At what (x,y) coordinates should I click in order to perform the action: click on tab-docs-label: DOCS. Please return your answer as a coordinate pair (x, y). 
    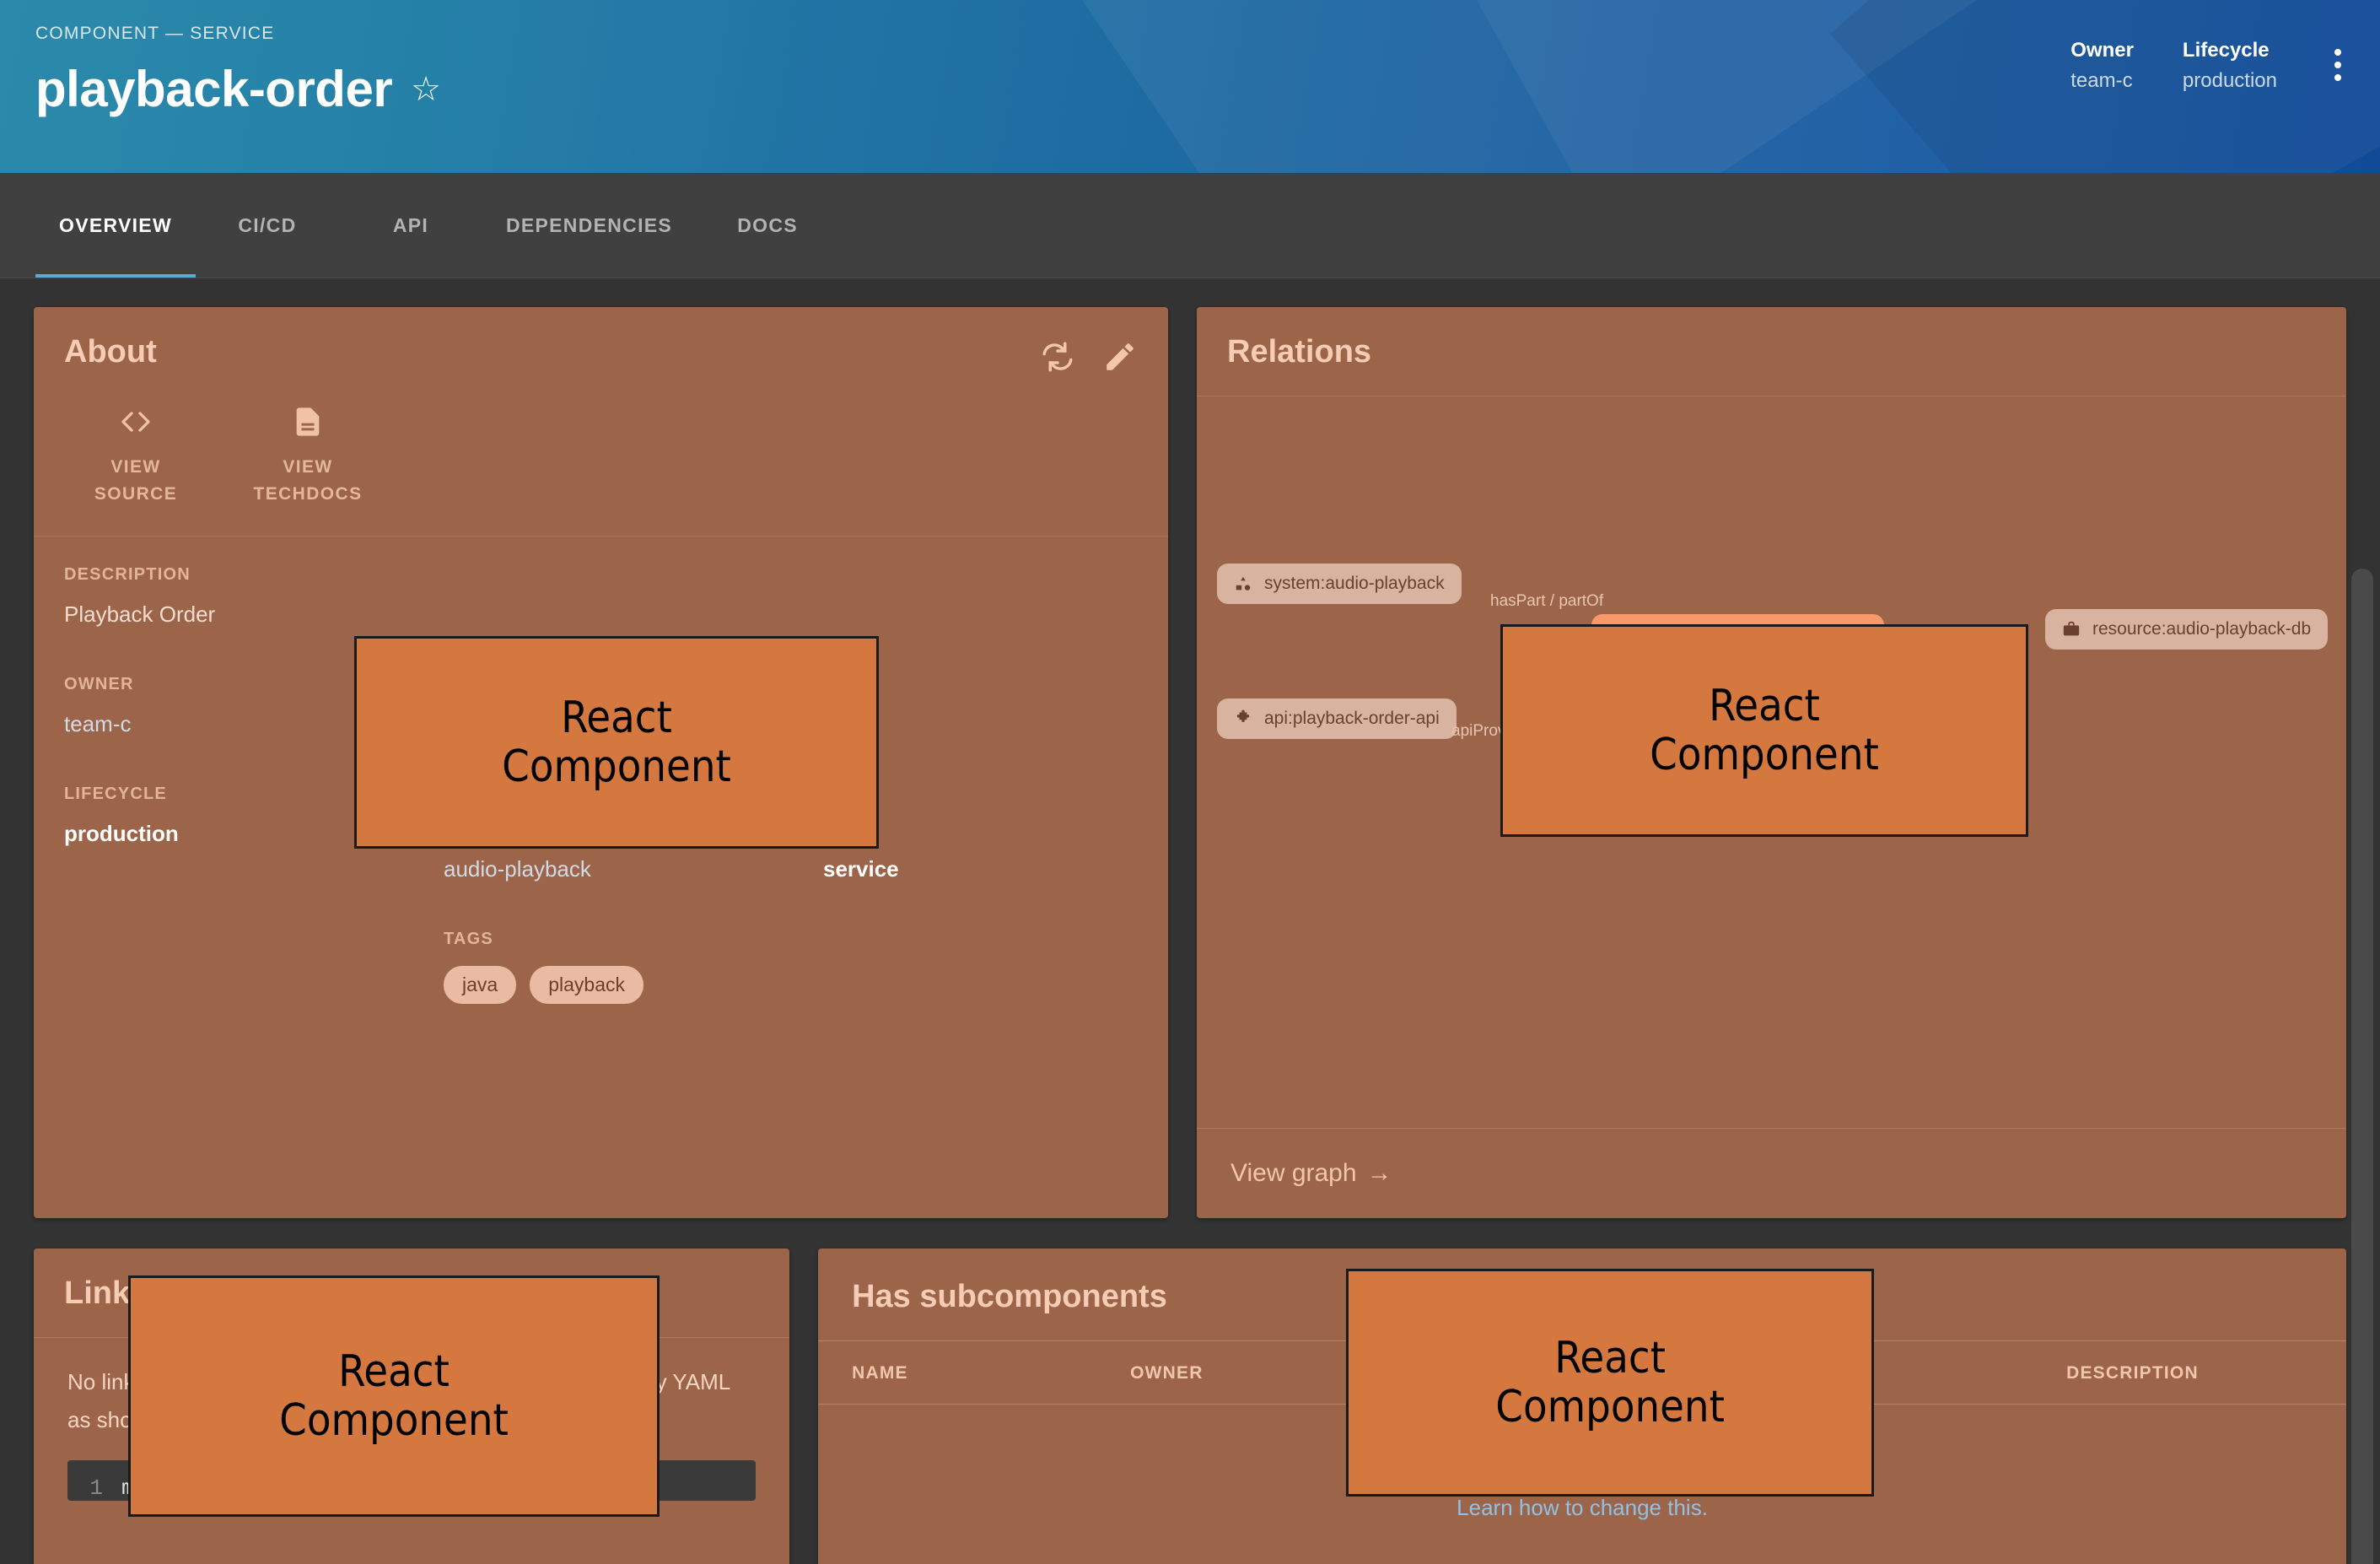
    Looking at the image, I should click on (768, 225).